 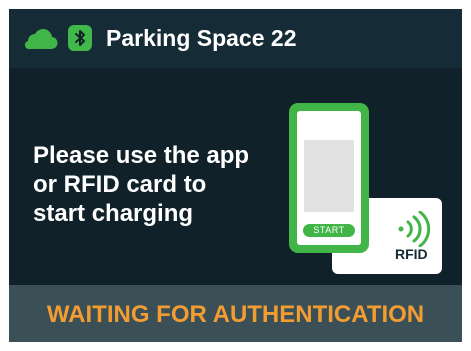 What do you see at coordinates (113, 213) in the screenshot?
I see `instruction-line: start charging` at bounding box center [113, 213].